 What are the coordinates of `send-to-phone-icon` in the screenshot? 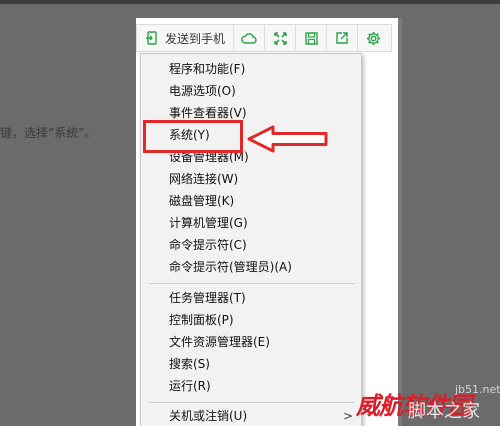 It's located at (152, 38).